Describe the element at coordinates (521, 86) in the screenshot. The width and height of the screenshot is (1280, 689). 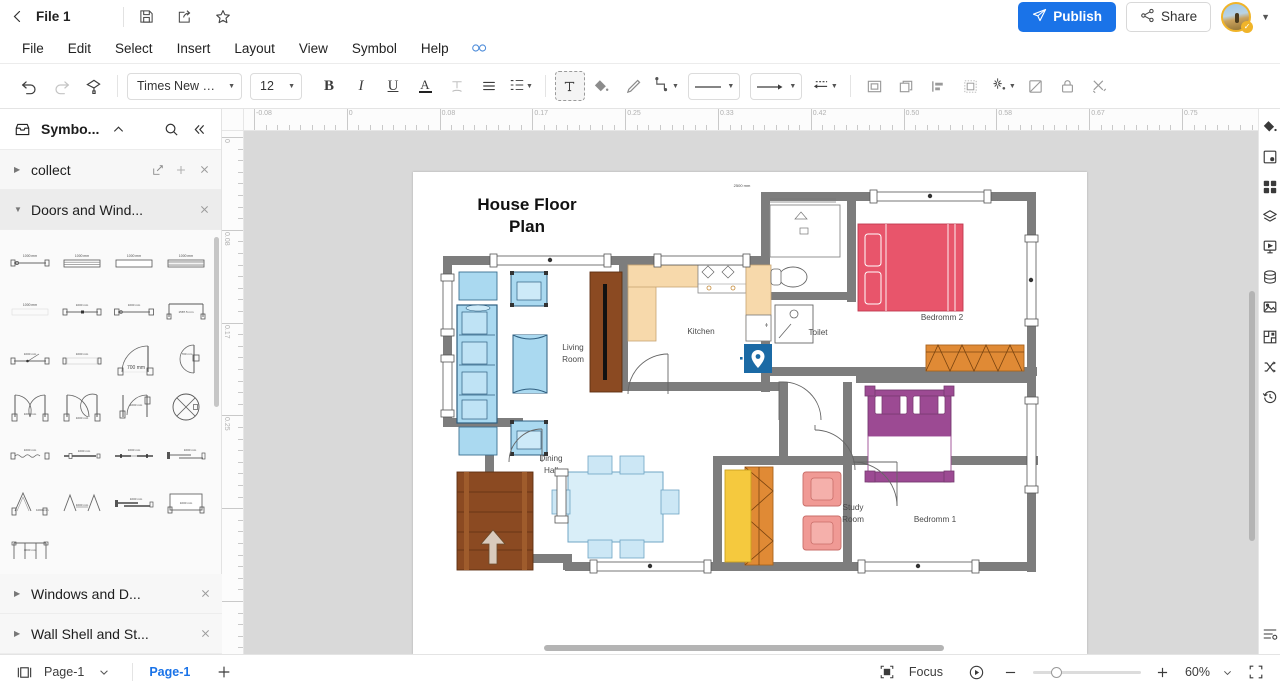
I see `line-spacing-button: ▼` at that location.